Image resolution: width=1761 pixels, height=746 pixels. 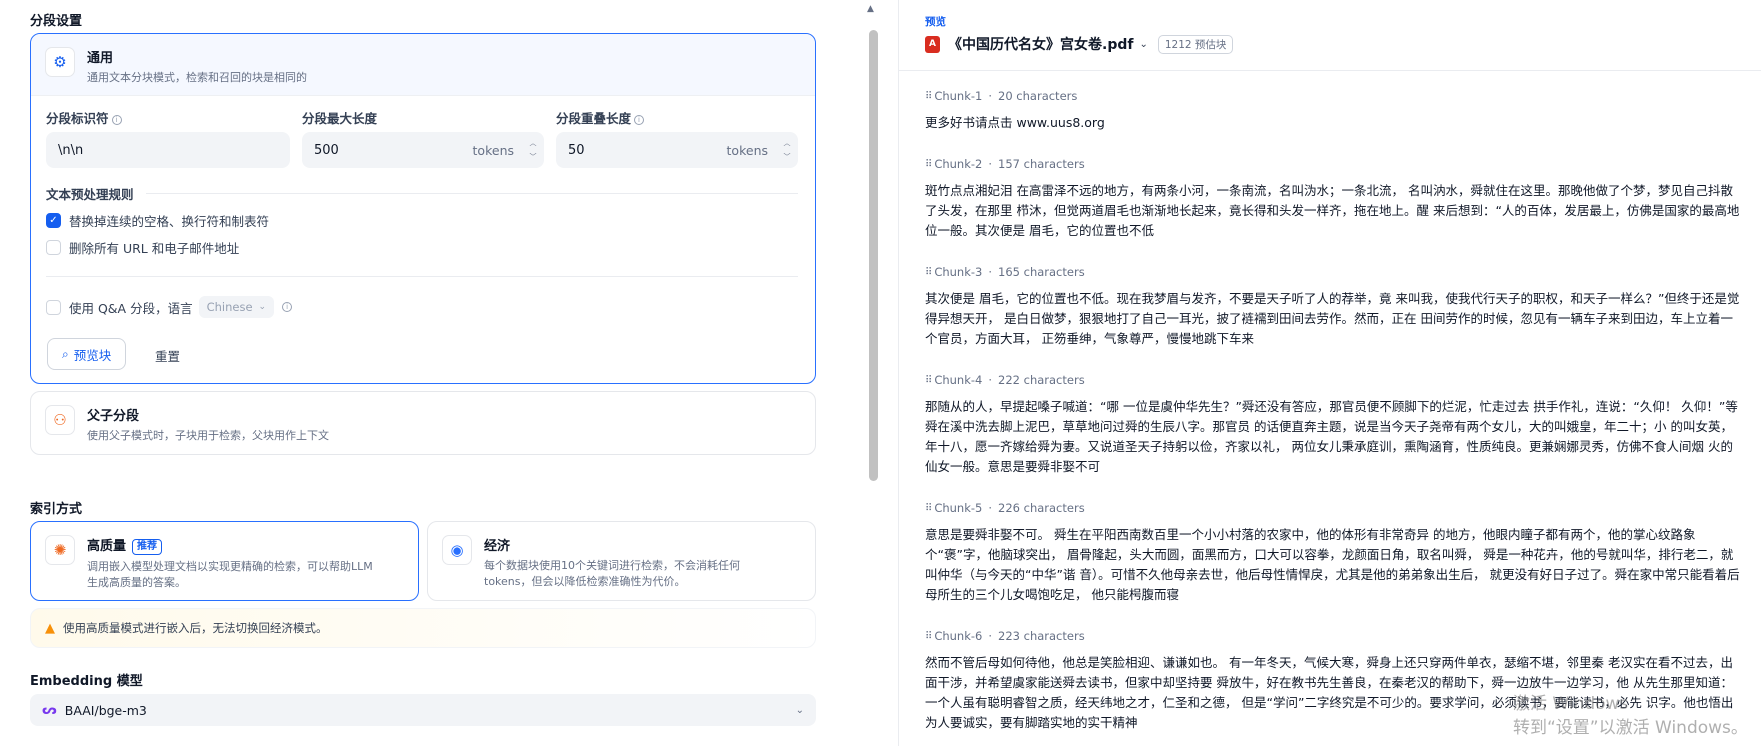 What do you see at coordinates (493, 150) in the screenshot?
I see `max-length-unit: tokens` at bounding box center [493, 150].